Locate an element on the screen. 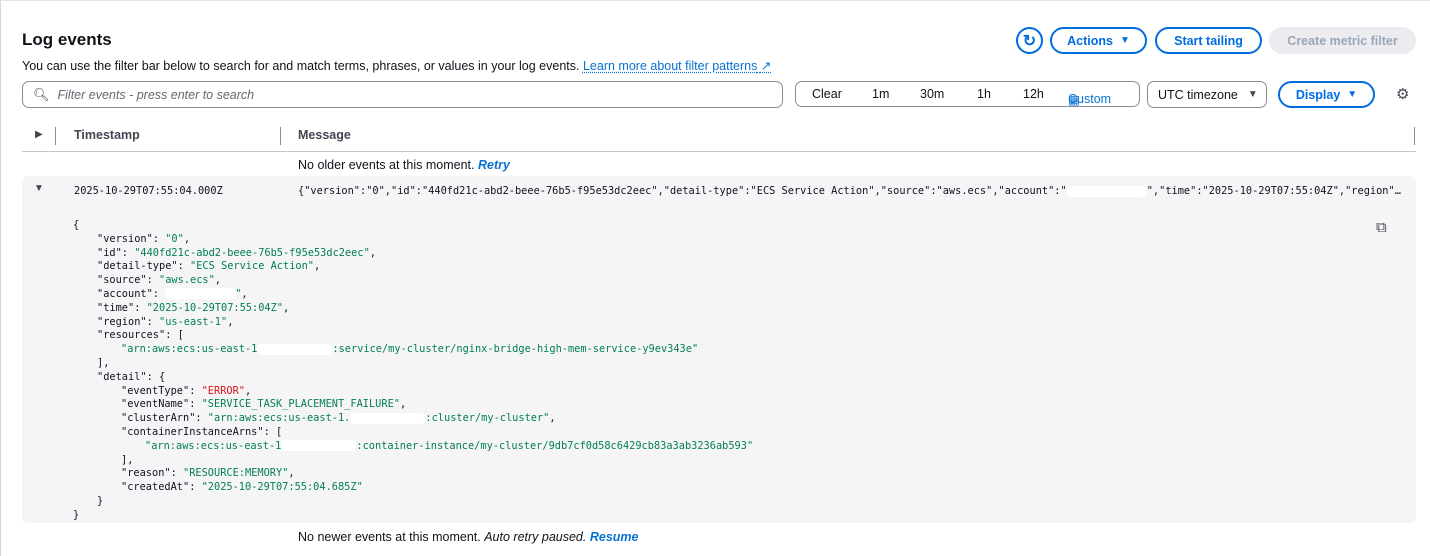 This screenshot has width=1430, height=556. learn-more-link: Learn more about filter patterns ↗ is located at coordinates (677, 66).